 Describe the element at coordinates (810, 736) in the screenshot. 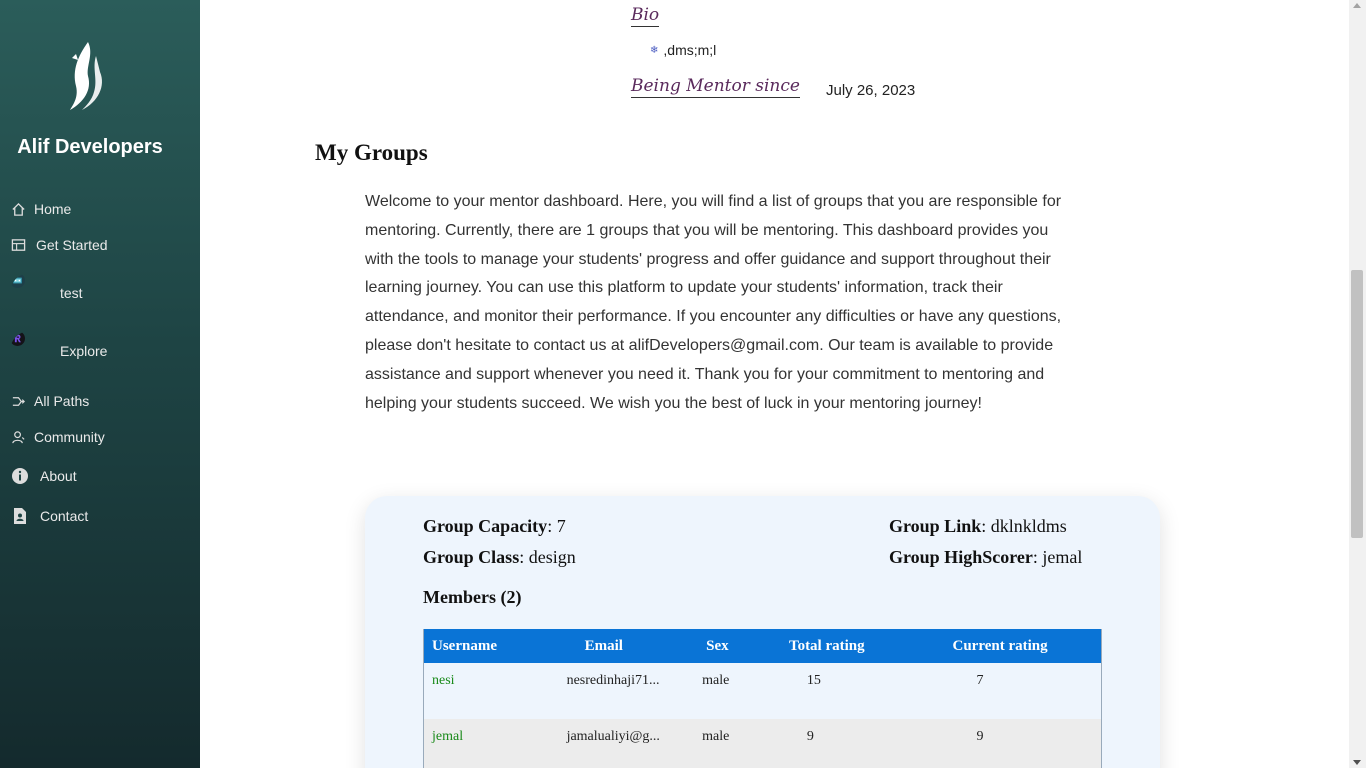

I see `total-rating-cell: 9` at that location.